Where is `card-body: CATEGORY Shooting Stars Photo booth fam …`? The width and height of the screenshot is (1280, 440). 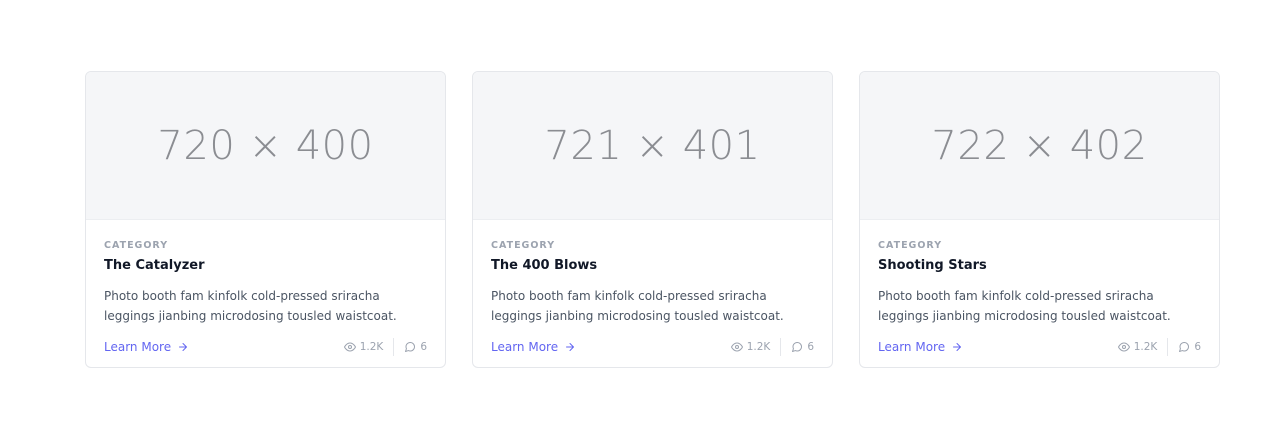
card-body: CATEGORY Shooting Stars Photo booth fam … is located at coordinates (1039, 290).